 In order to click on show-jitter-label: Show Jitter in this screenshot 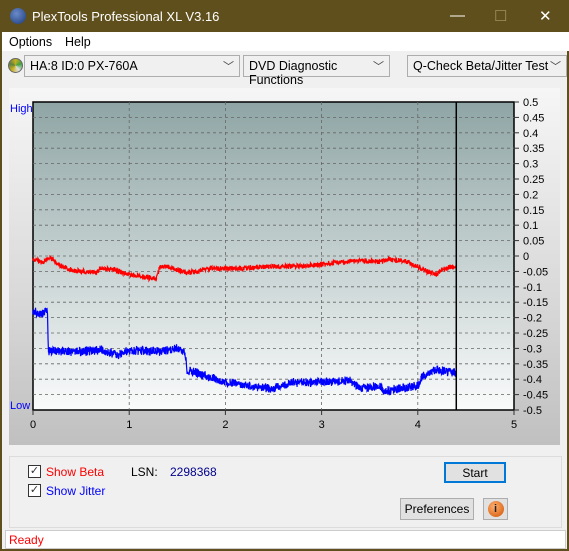, I will do `click(75, 491)`.